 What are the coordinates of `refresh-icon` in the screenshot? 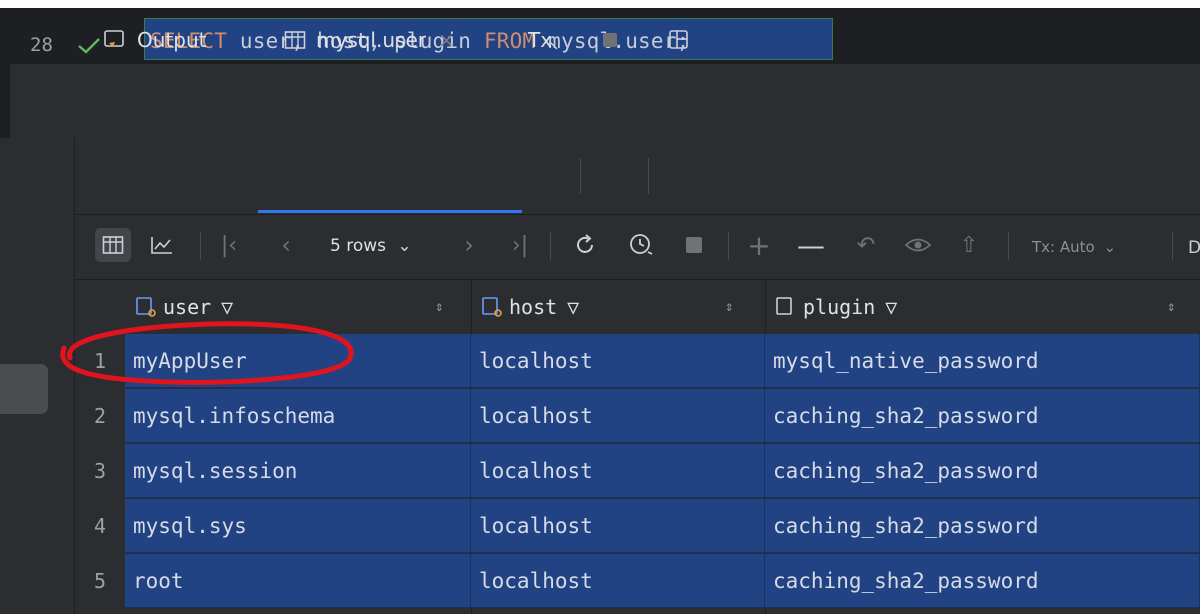 It's located at (585, 243).